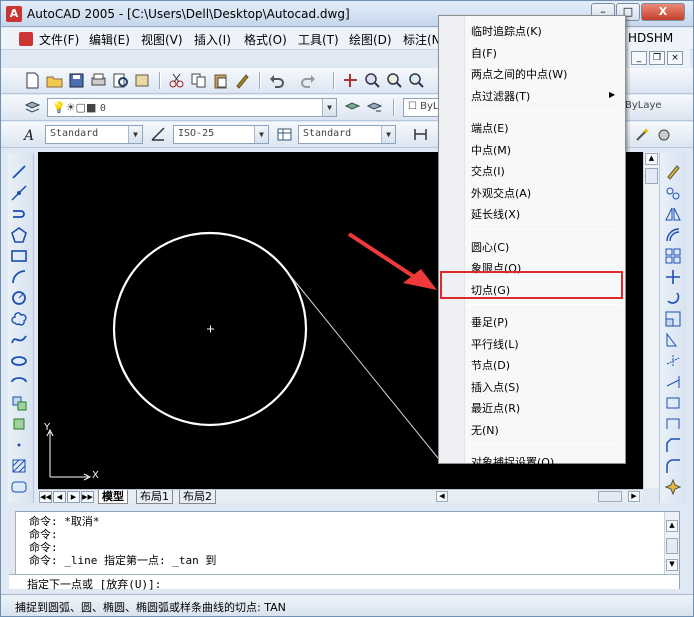 The width and height of the screenshot is (694, 617). Describe the element at coordinates (94, 134) in the screenshot. I see `text-style-dropdown: Standard ▼` at that location.